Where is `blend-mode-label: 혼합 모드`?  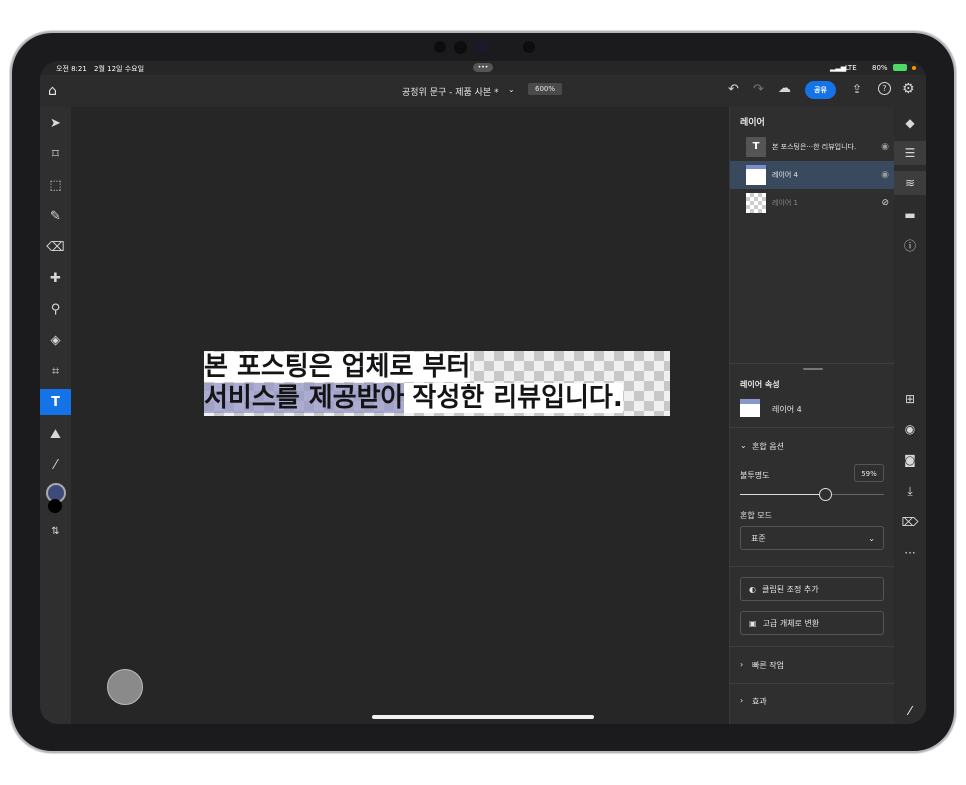
blend-mode-label: 혼합 모드 is located at coordinates (756, 515).